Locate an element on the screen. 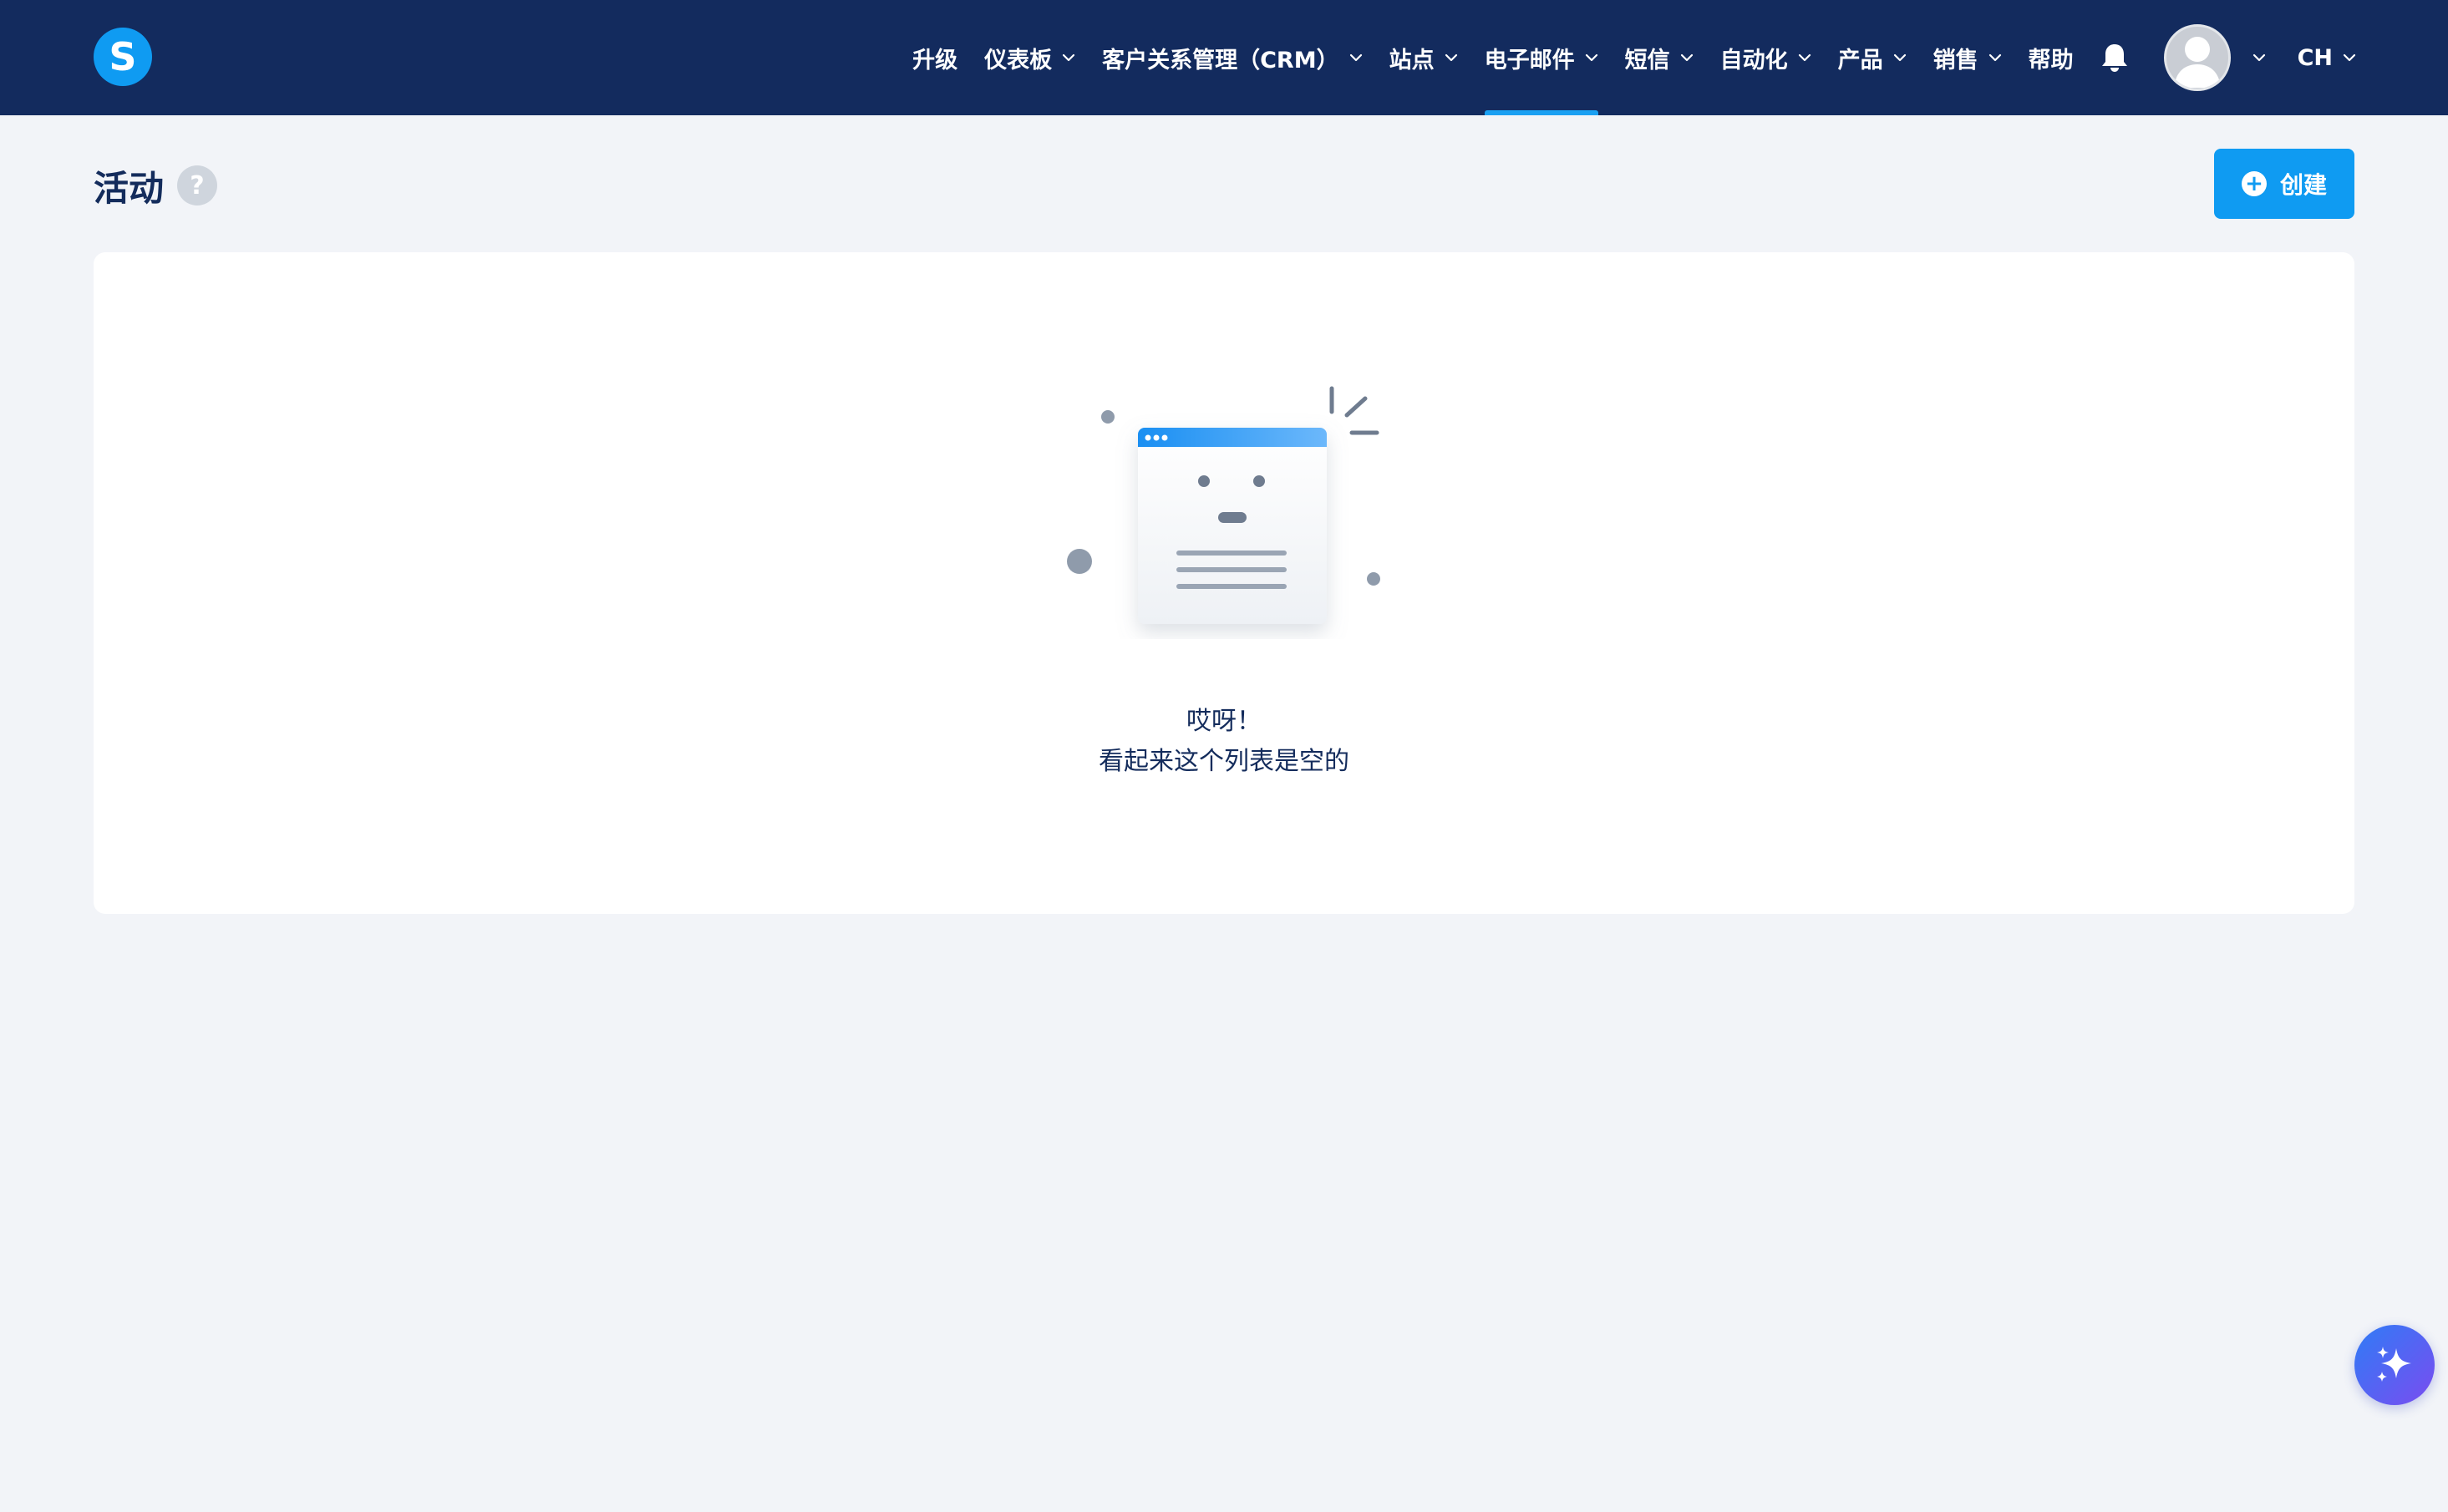  nav-item-label: 帮助 is located at coordinates (2051, 60).